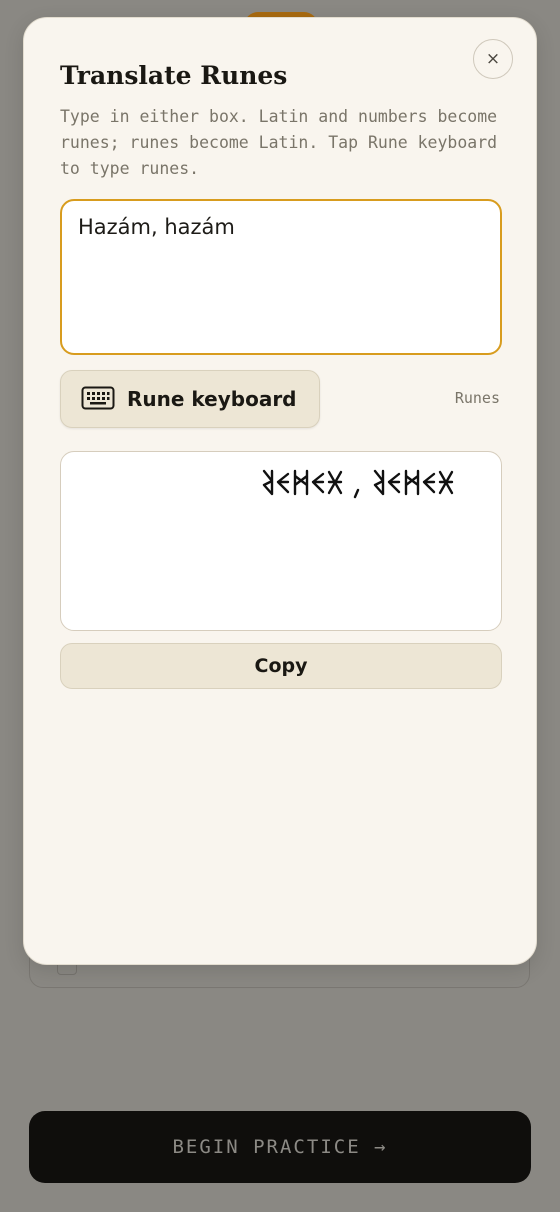  What do you see at coordinates (212, 399) in the screenshot?
I see `rune-keyboard-label: Rune keyboard` at bounding box center [212, 399].